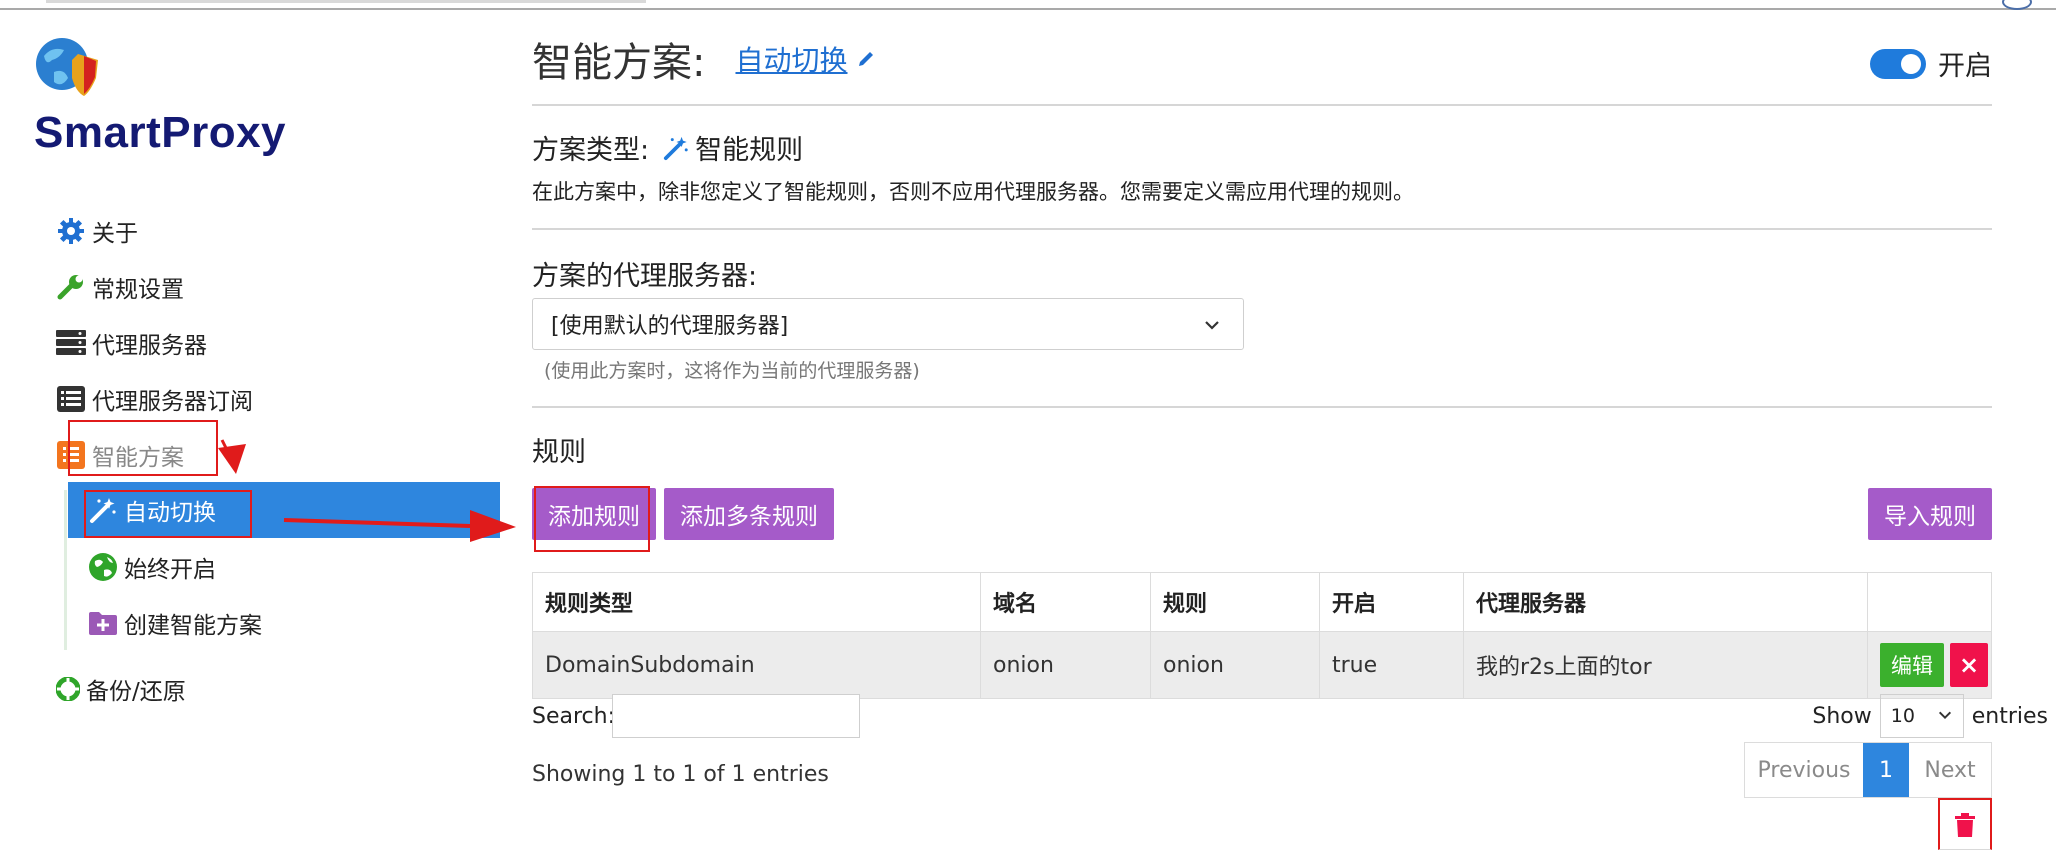 The height and width of the screenshot is (851, 2056). Describe the element at coordinates (1912, 665) in the screenshot. I see `edit-rule-button: 编辑` at that location.